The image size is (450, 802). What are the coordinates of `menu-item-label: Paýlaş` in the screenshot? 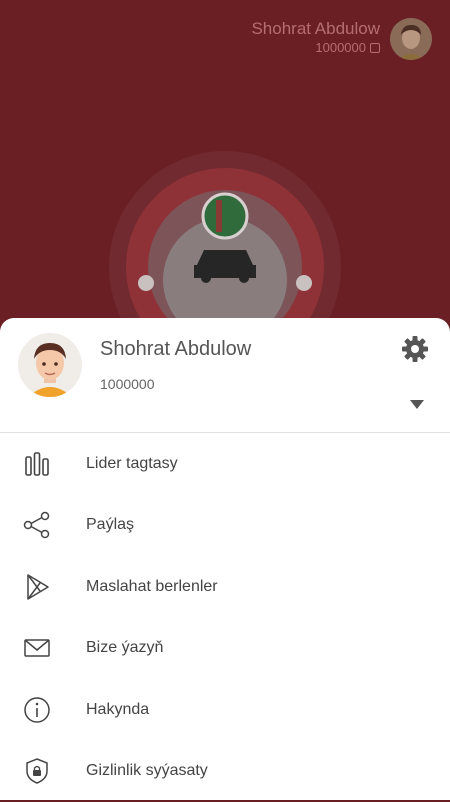 It's located at (110, 525).